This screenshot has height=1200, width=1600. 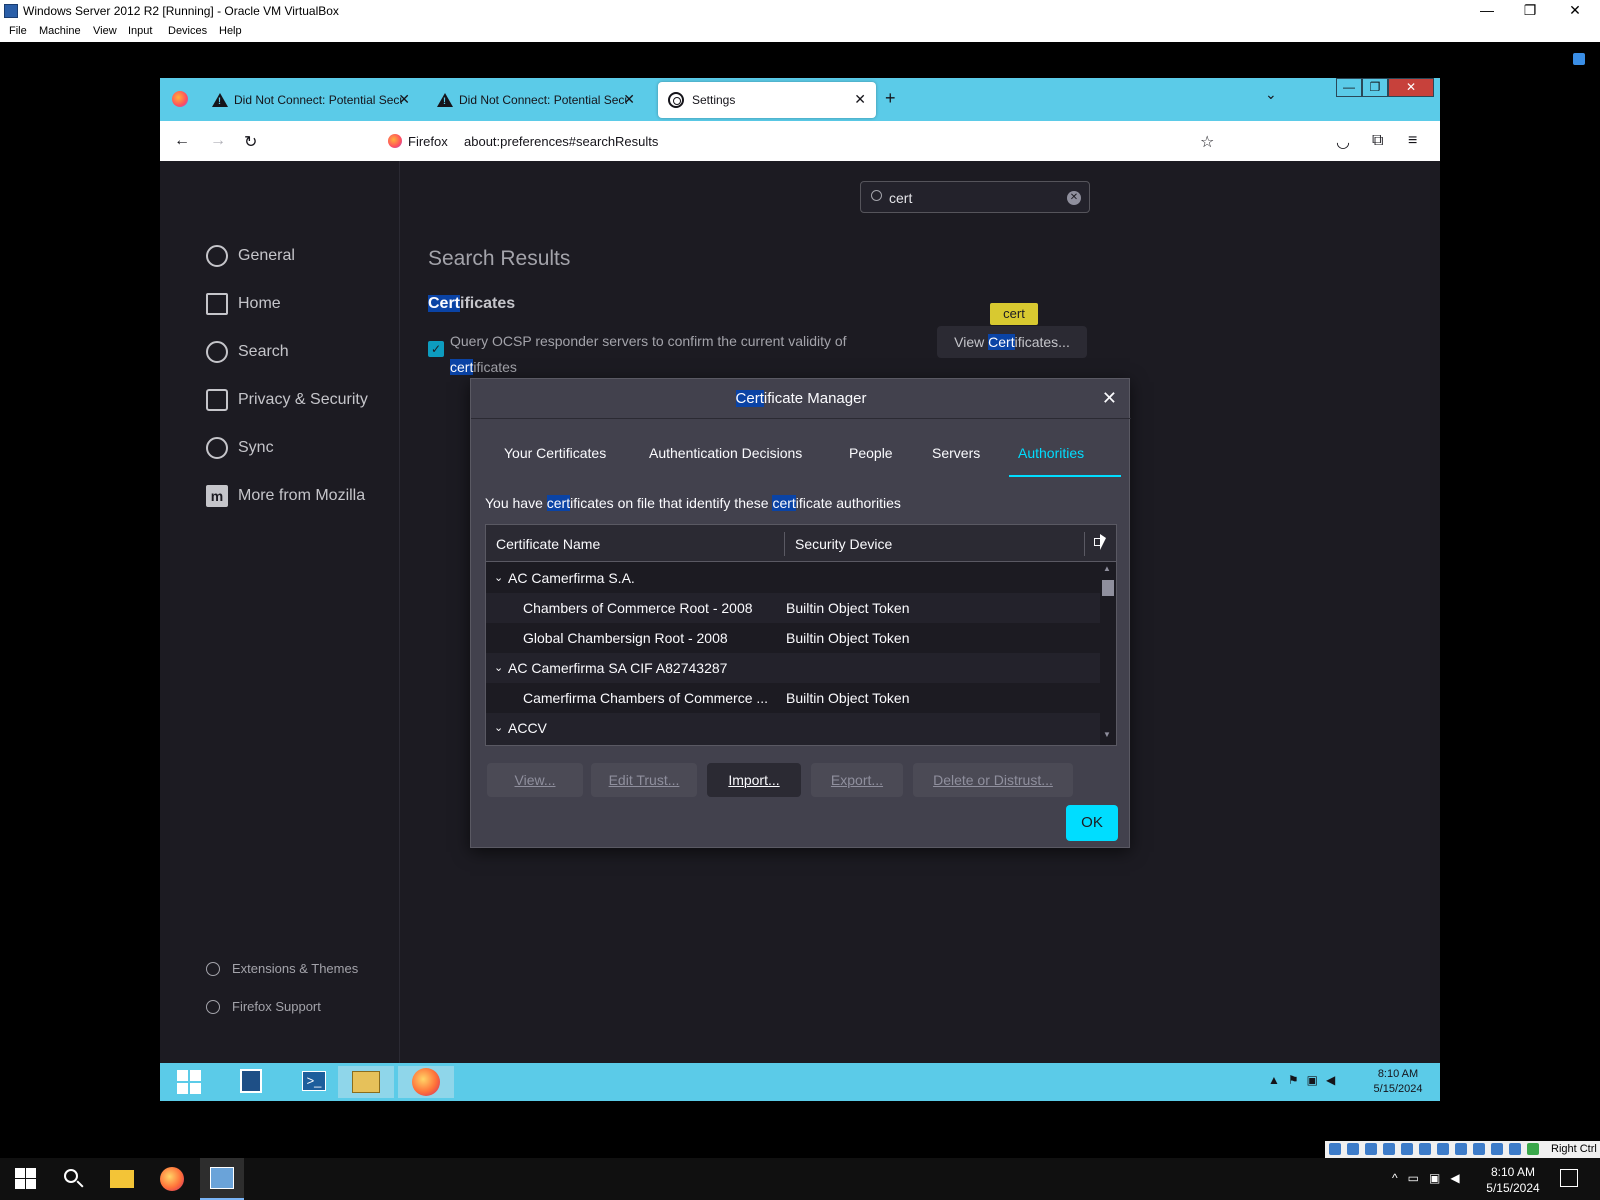 What do you see at coordinates (1051, 453) in the screenshot?
I see `tab-authorities: Authorities` at bounding box center [1051, 453].